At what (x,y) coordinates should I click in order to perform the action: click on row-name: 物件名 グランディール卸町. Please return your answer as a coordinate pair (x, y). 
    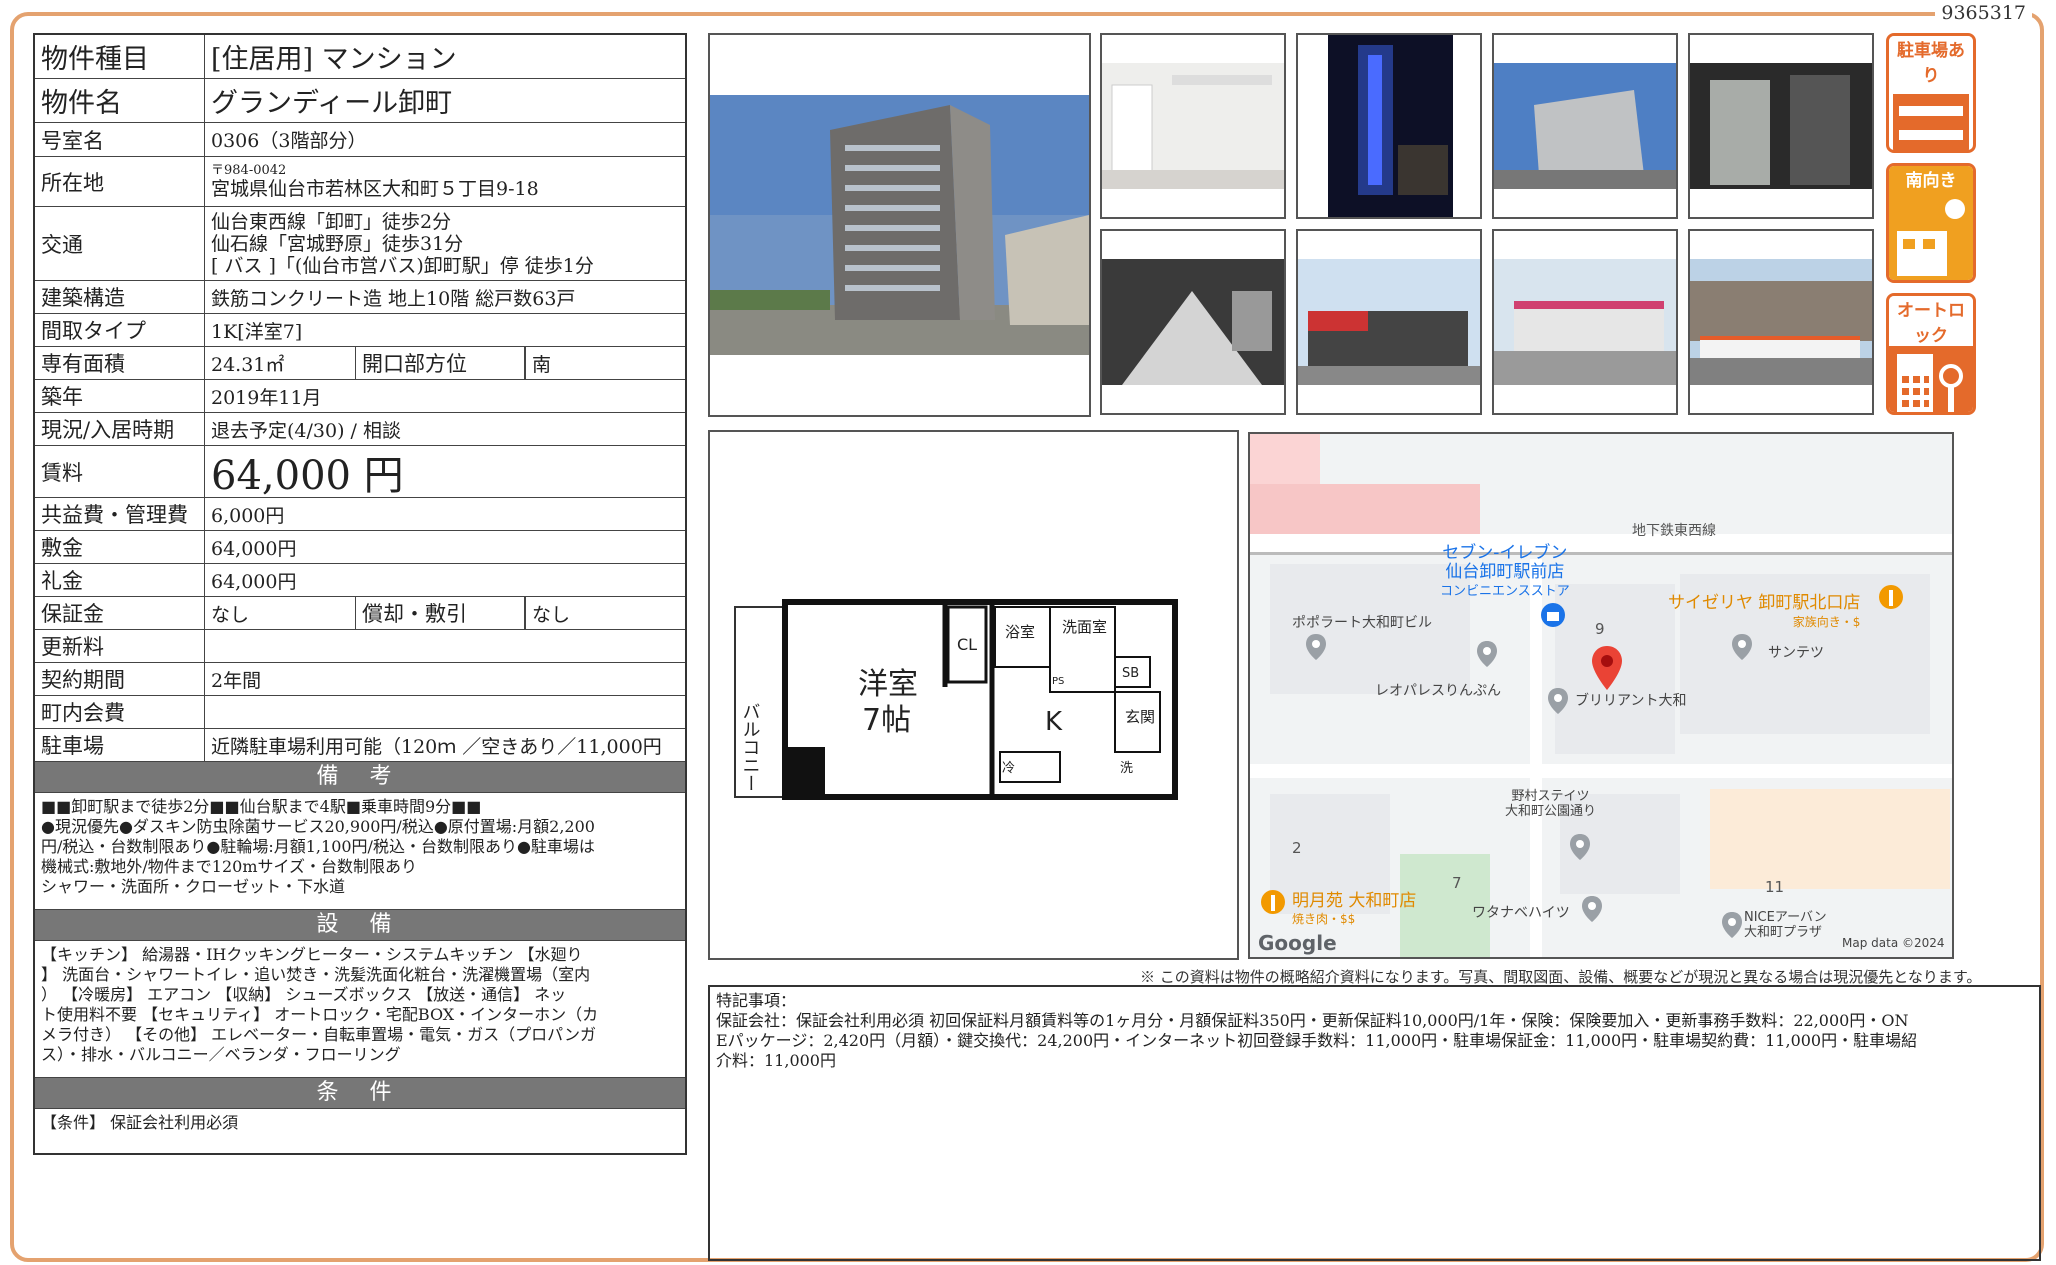
    Looking at the image, I should click on (360, 101).